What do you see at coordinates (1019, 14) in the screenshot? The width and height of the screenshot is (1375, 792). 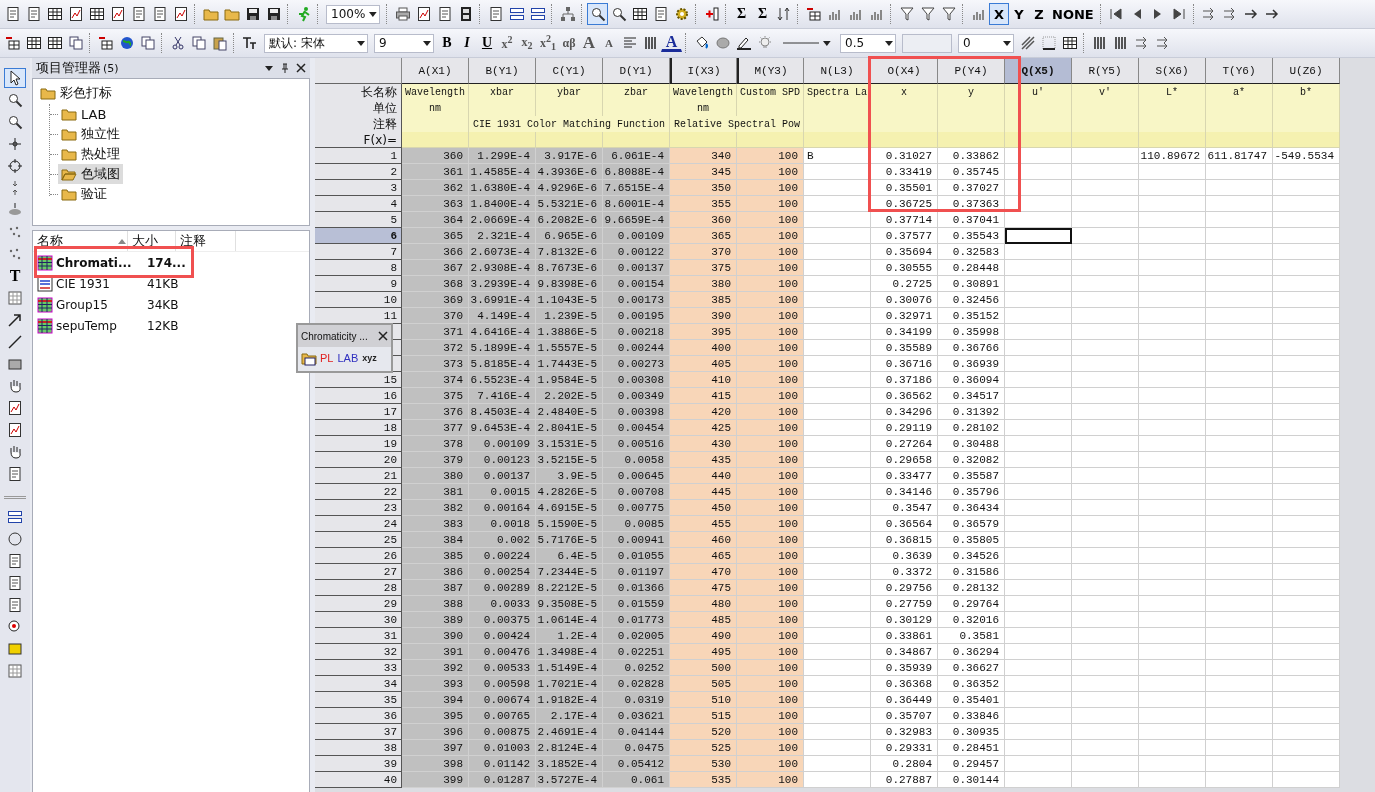 I see `mask-button: Y` at bounding box center [1019, 14].